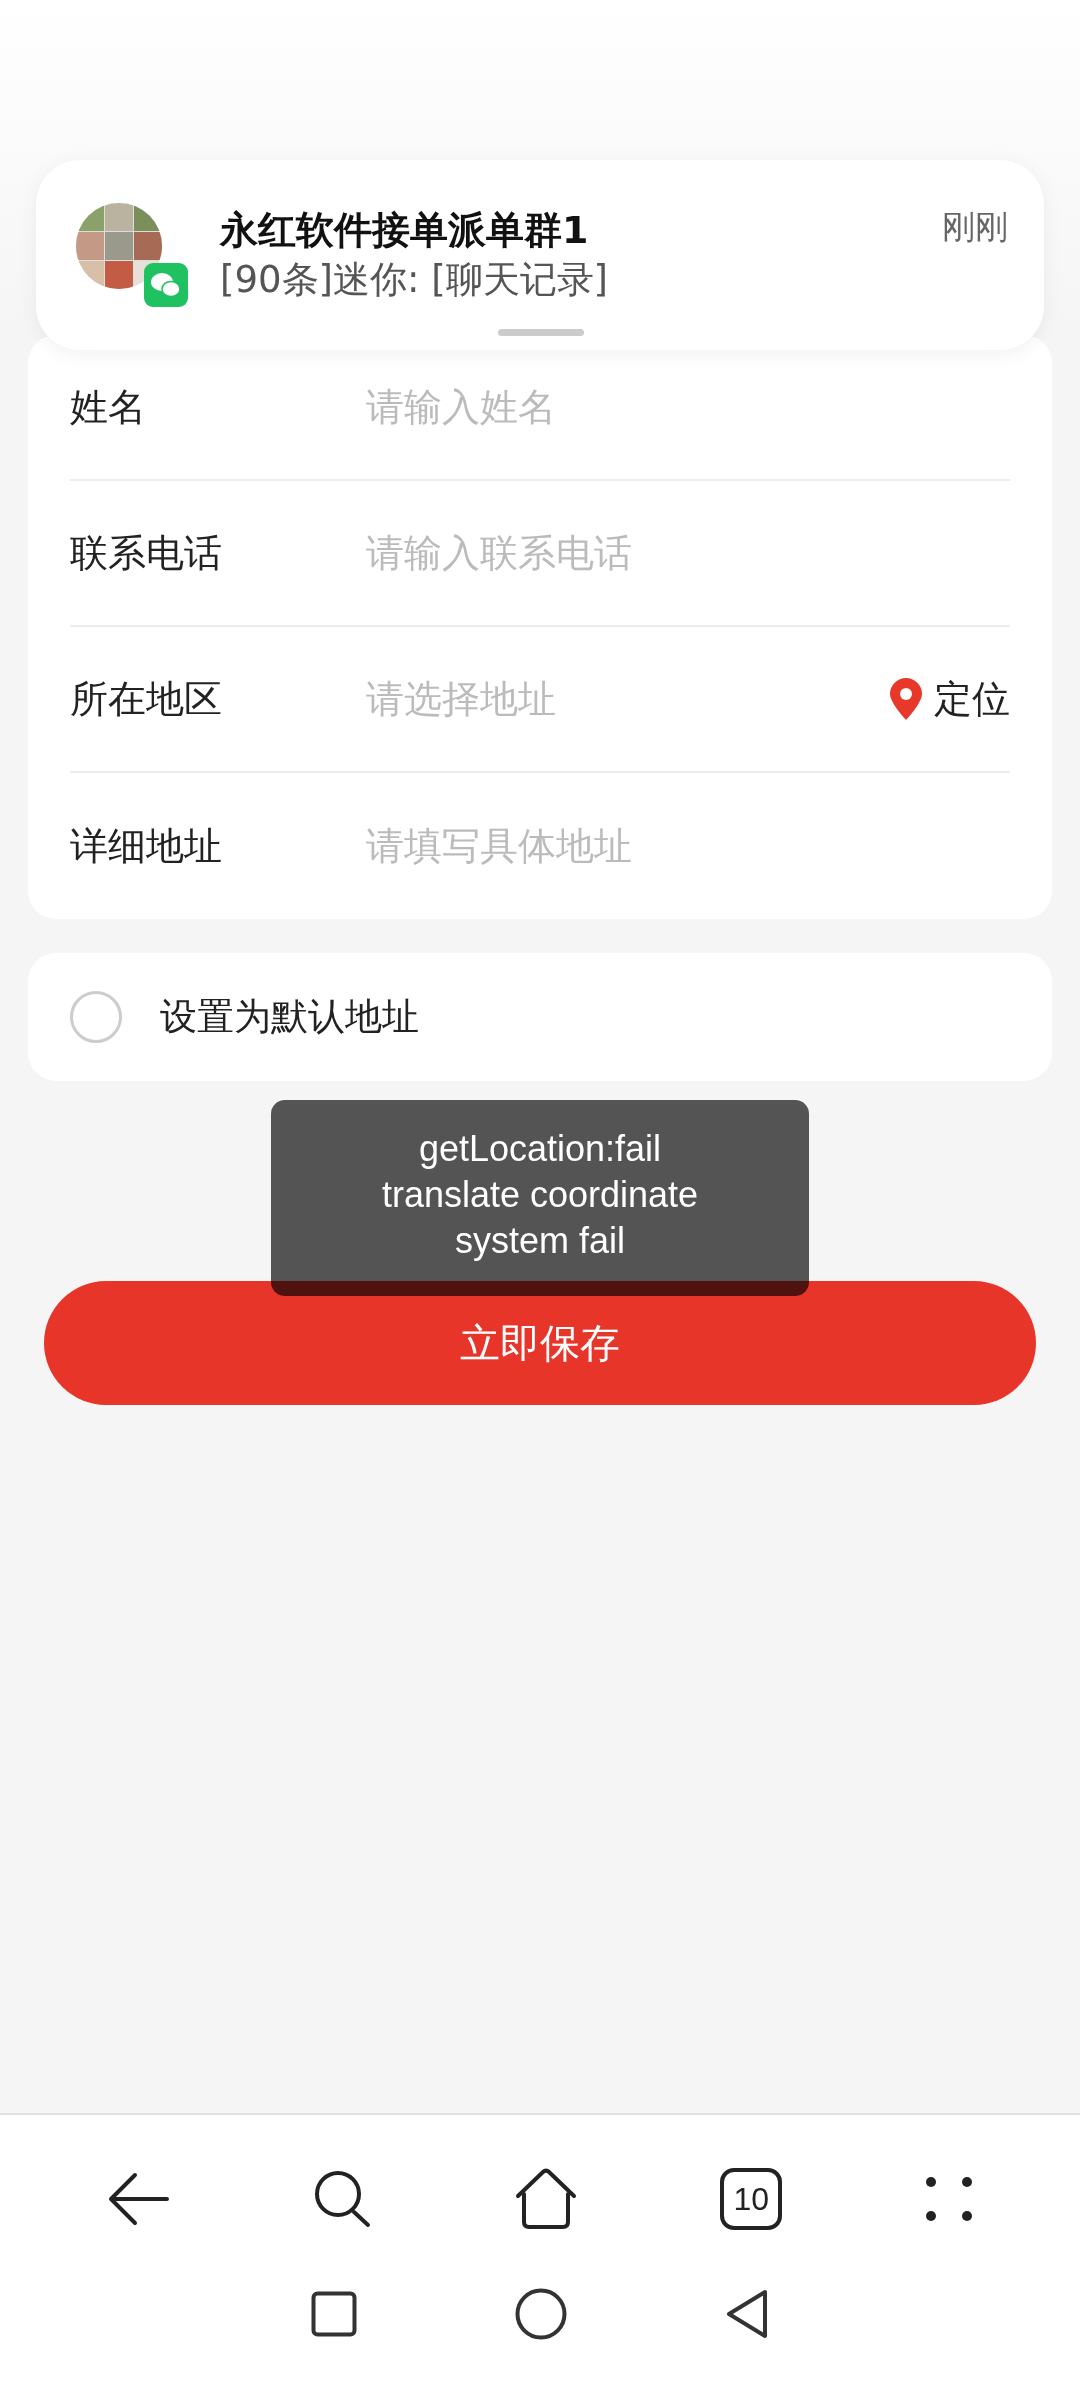 Image resolution: width=1080 pixels, height=2400 pixels. I want to click on notification-time: 刚刚, so click(975, 227).